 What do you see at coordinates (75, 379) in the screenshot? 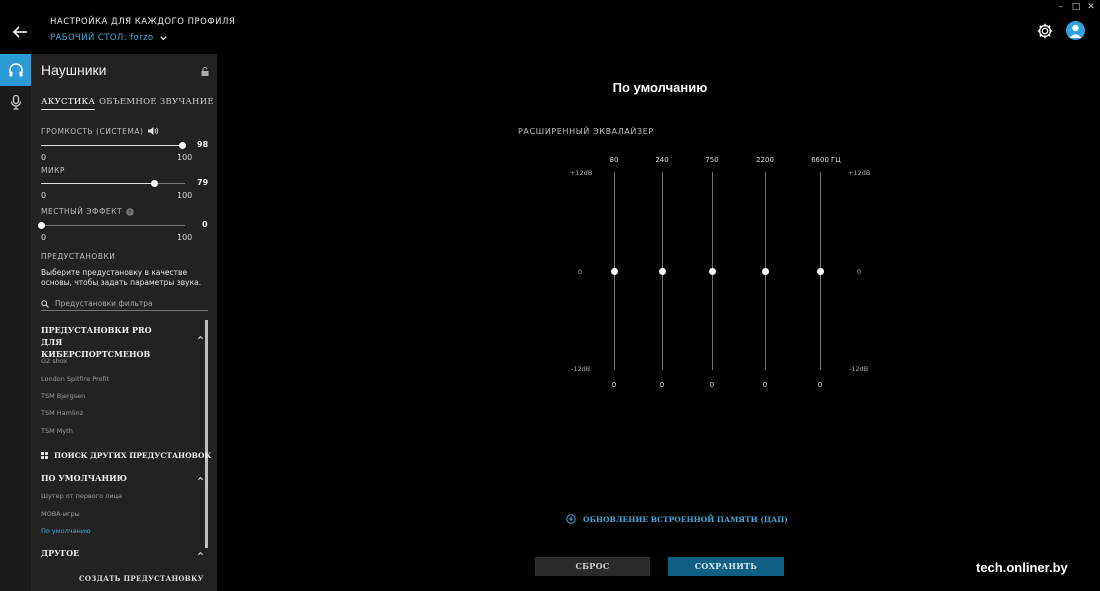
I see `preset-item: London Spitfire Profit` at bounding box center [75, 379].